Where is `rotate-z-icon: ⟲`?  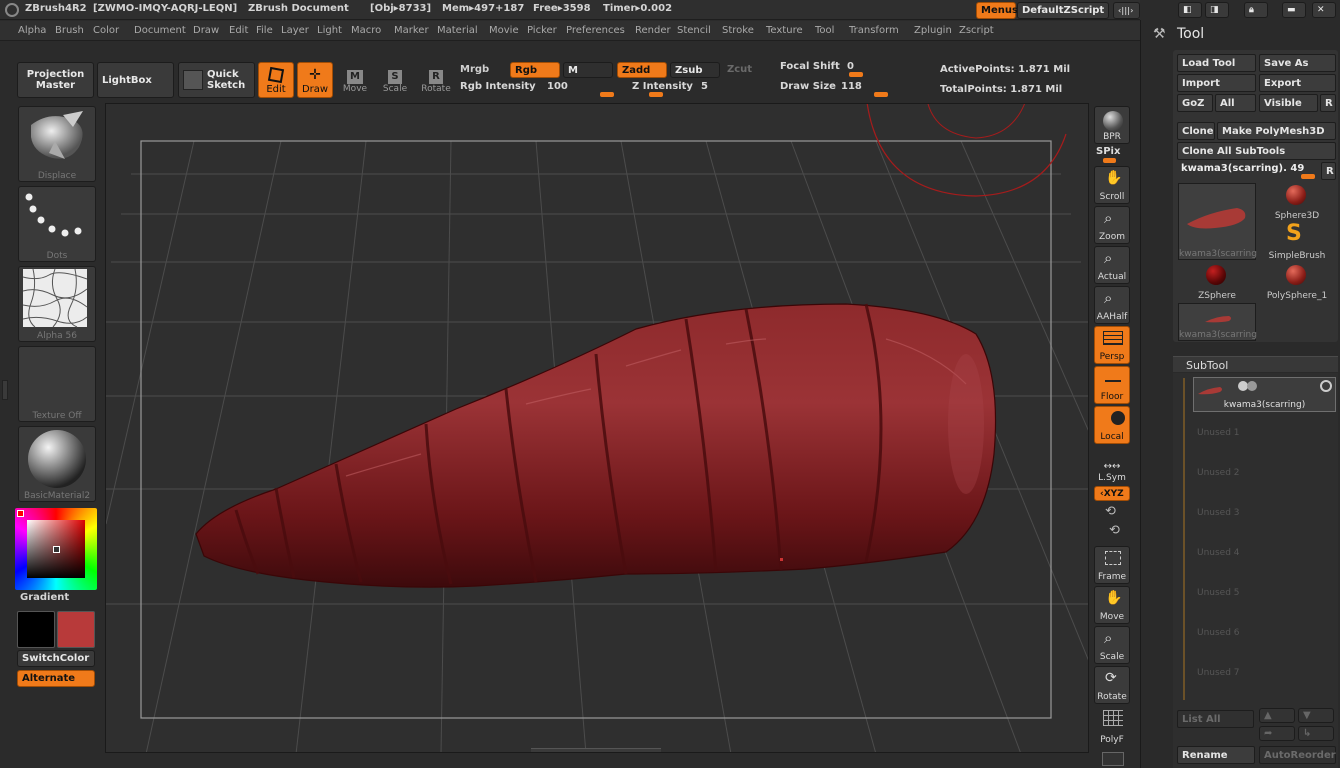
rotate-z-icon: ⟲ is located at coordinates (1114, 530).